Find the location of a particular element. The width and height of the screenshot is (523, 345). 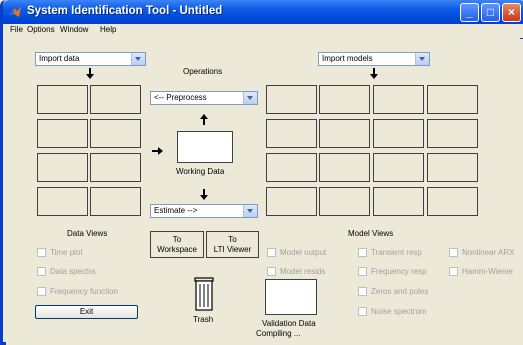

to-workspace-line2: Workspace is located at coordinates (177, 249).